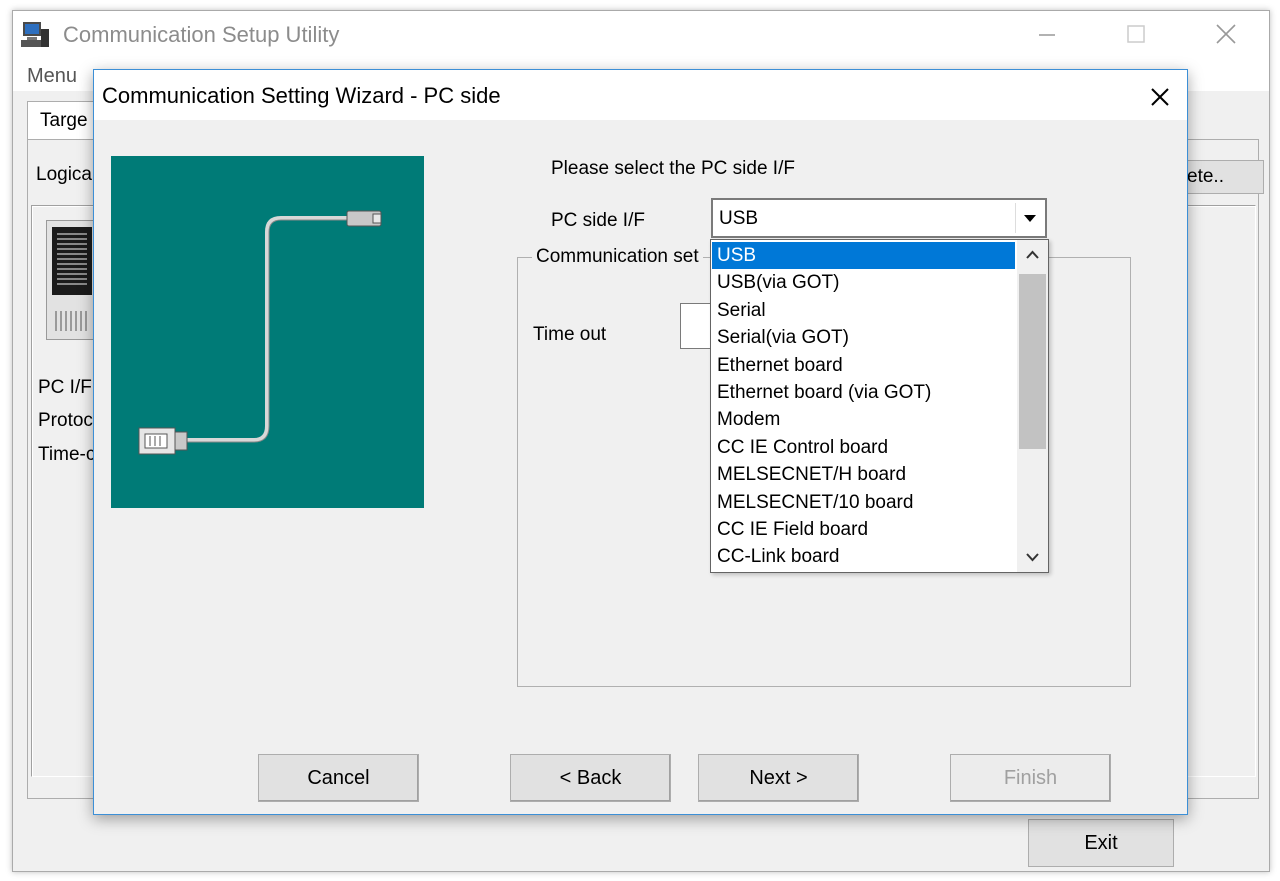 This screenshot has height=881, width=1280. I want to click on pc-side-if-value: USB, so click(739, 218).